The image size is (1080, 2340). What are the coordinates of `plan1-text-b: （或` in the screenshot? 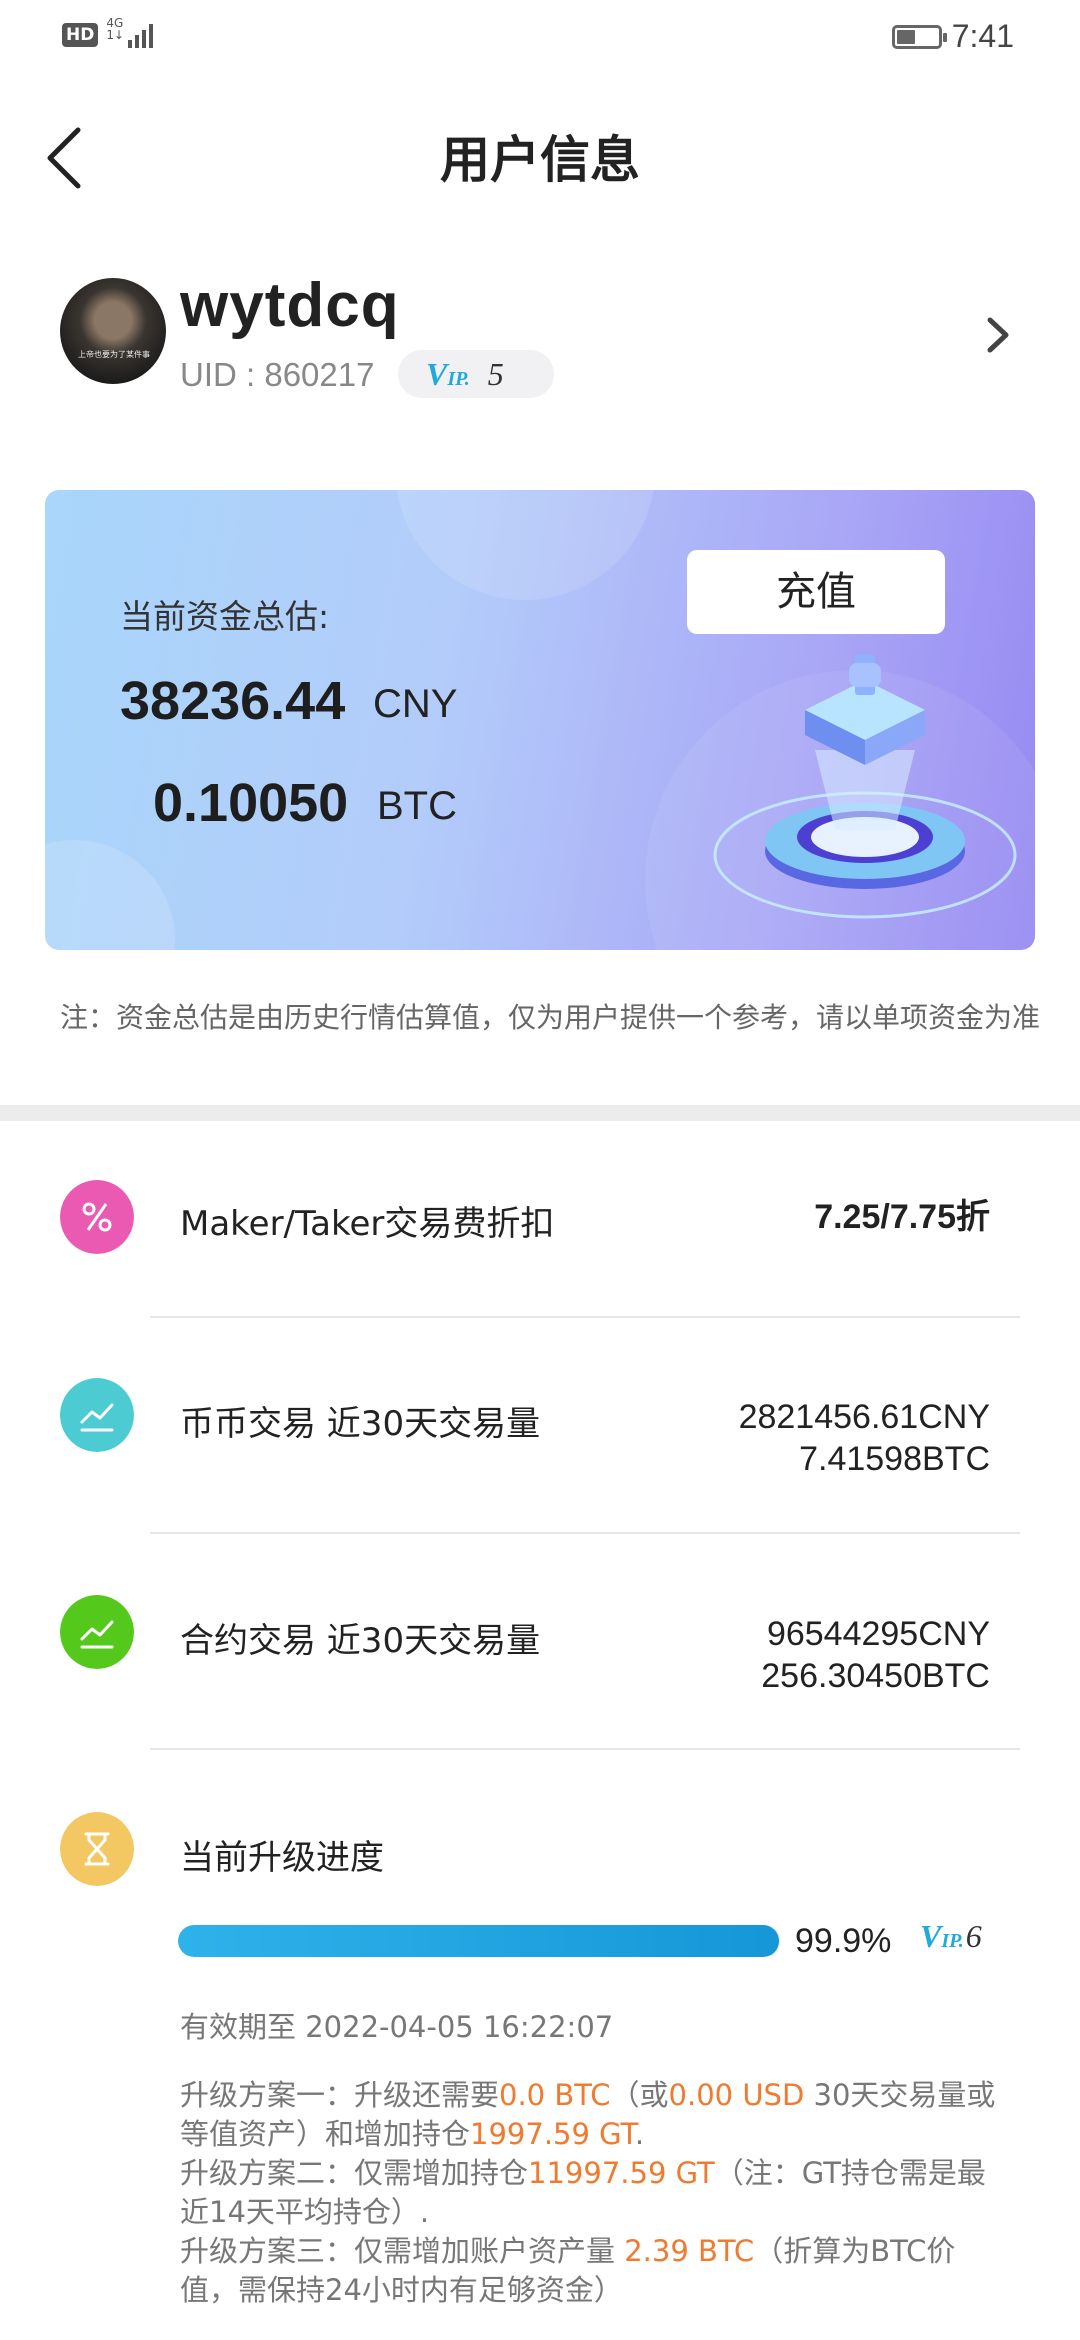 It's located at (639, 2095).